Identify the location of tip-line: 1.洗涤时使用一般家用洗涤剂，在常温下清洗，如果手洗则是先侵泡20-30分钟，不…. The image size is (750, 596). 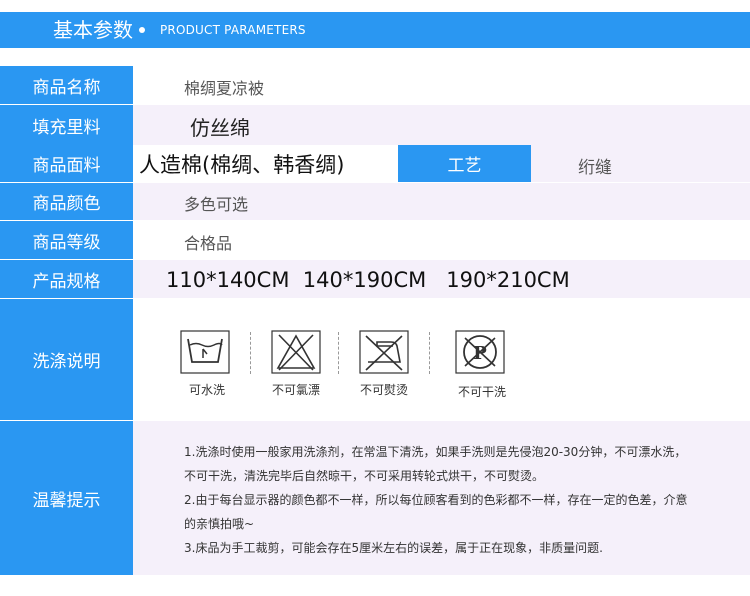
(435, 452).